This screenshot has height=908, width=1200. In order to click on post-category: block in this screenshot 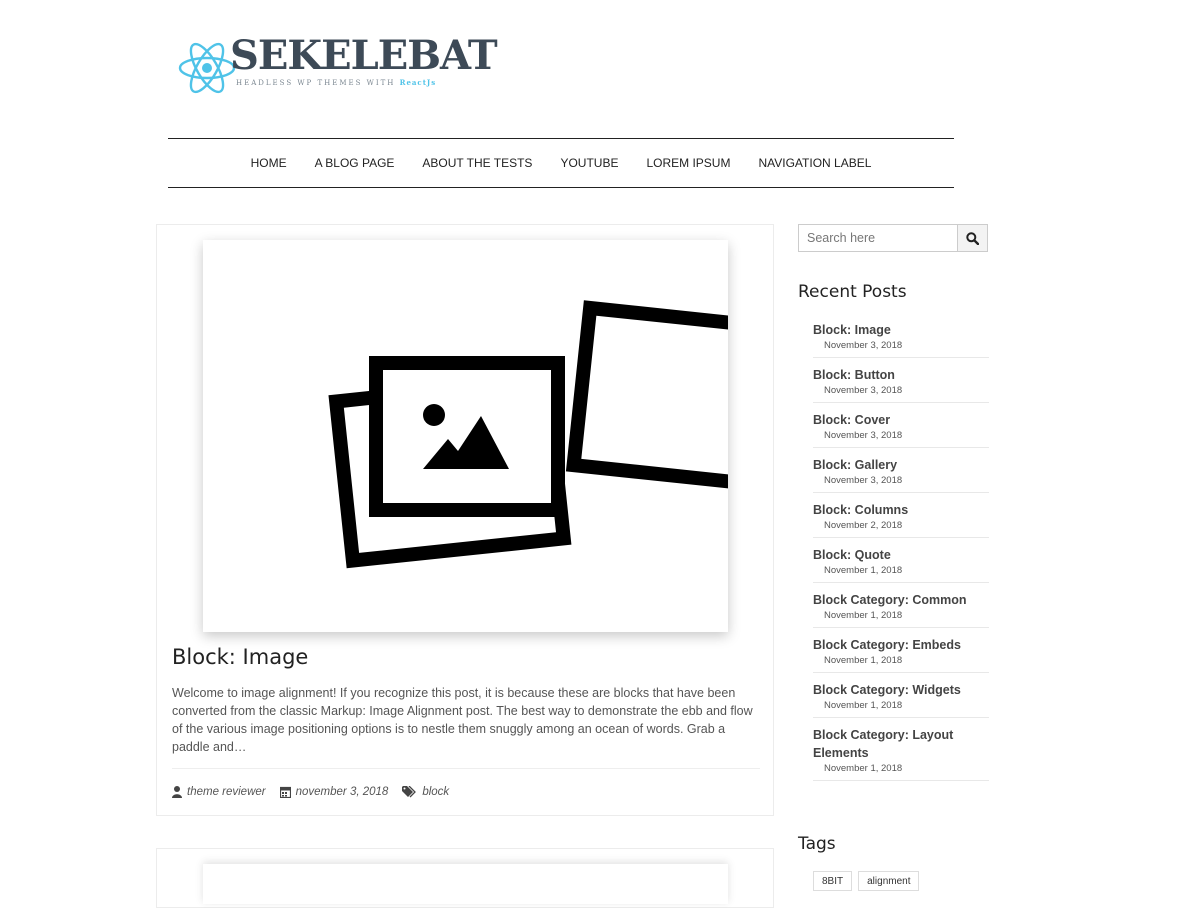, I will do `click(425, 792)`.